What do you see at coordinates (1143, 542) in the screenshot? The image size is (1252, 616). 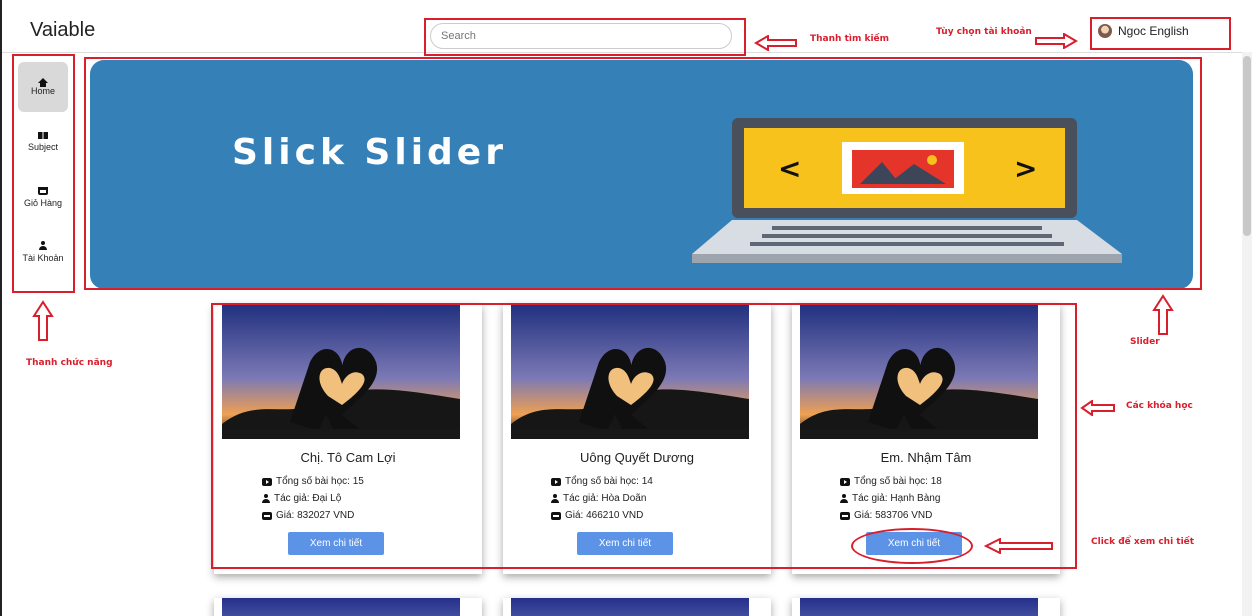 I see `annotation-label-detail: Click để xem chi tiết` at bounding box center [1143, 542].